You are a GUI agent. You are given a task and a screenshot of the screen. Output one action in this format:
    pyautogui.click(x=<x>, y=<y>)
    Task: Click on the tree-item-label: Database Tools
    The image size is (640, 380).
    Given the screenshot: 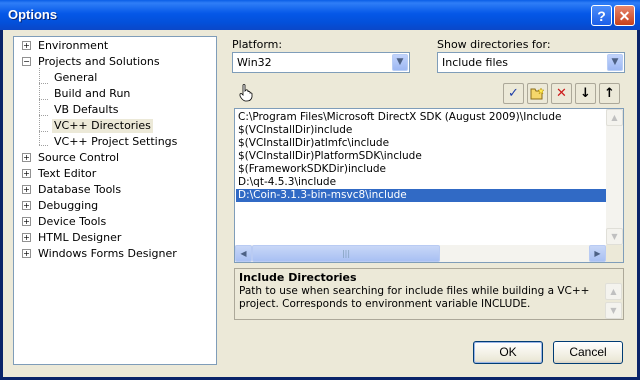 What is the action you would take?
    pyautogui.click(x=80, y=189)
    